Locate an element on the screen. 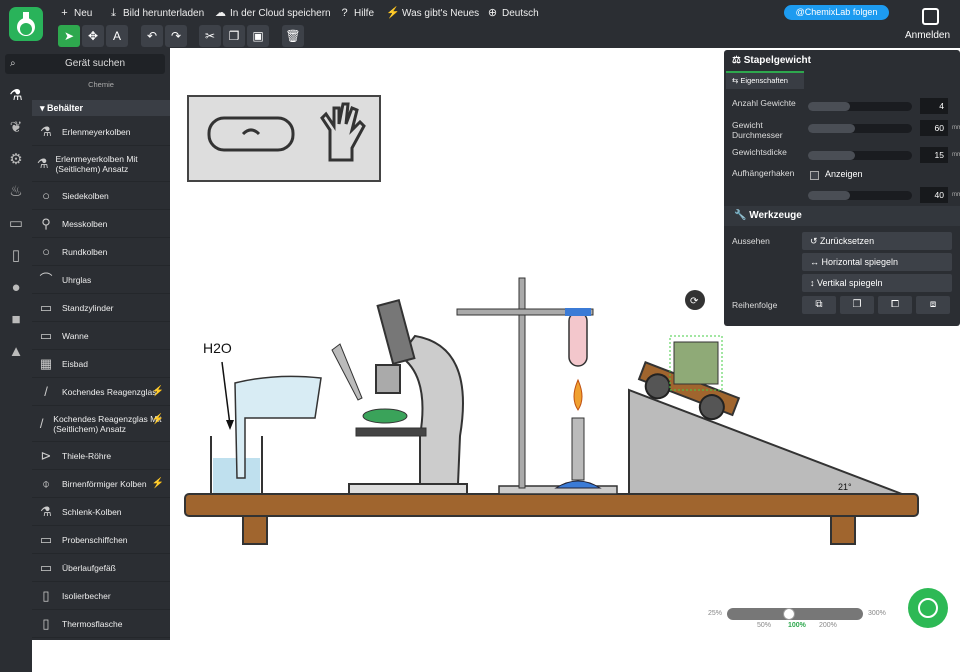 The height and width of the screenshot is (672, 960). equipment-item: ⌽ Birnenförmiger Kolben ⚡ is located at coordinates (101, 484).